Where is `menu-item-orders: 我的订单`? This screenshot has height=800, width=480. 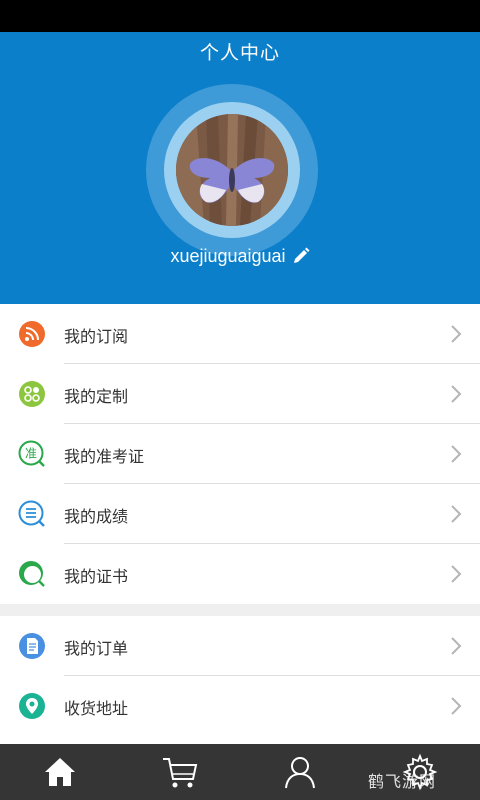 menu-item-orders: 我的订单 is located at coordinates (240, 646).